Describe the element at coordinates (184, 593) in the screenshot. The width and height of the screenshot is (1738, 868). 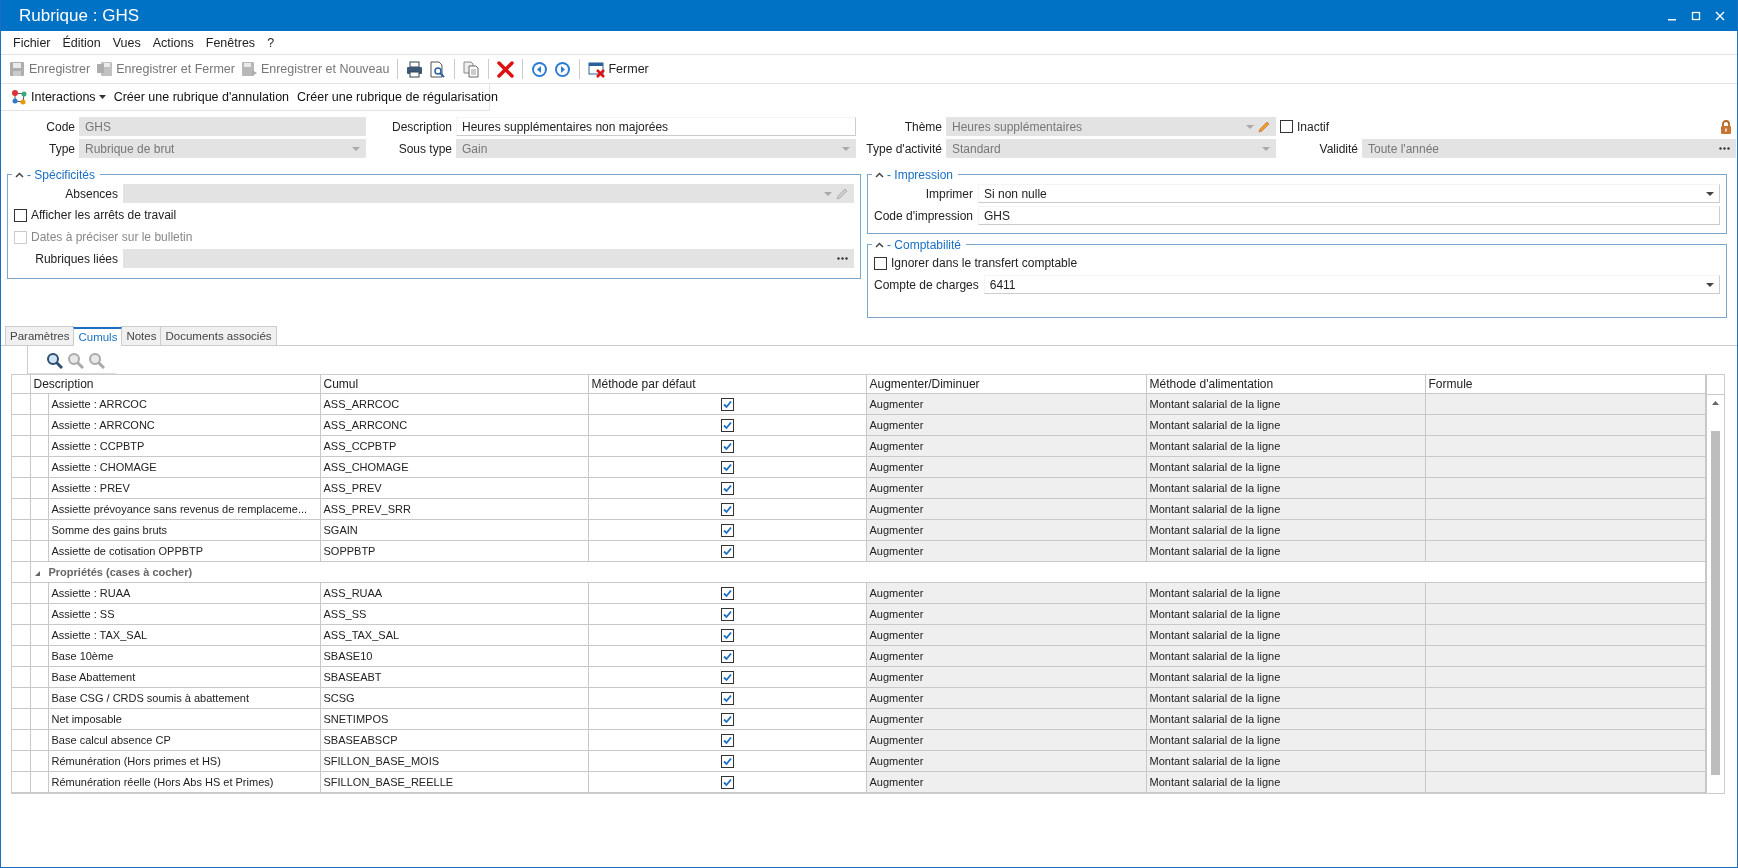
I see `table-cell: Assiette : RUAA` at that location.